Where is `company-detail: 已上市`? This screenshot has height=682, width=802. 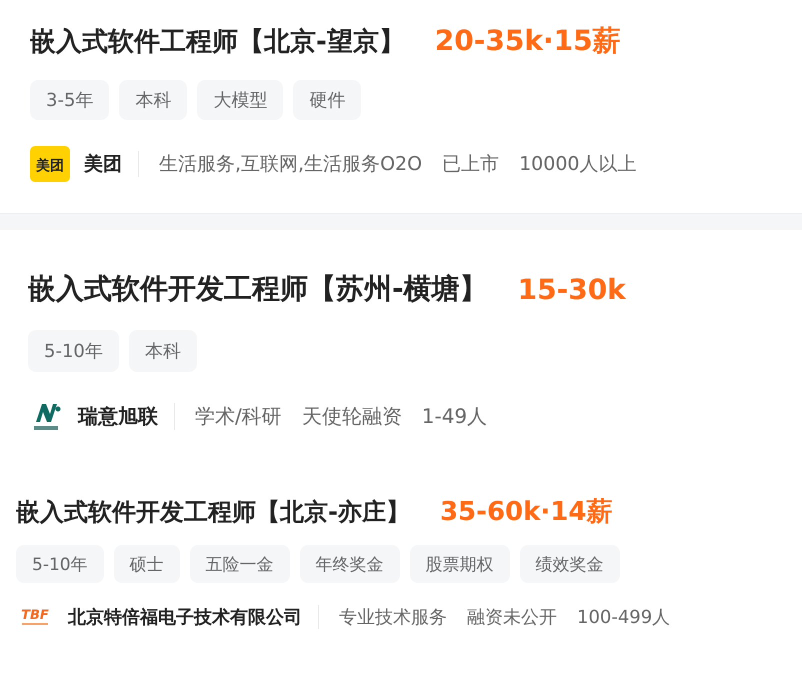
company-detail: 已上市 is located at coordinates (471, 164).